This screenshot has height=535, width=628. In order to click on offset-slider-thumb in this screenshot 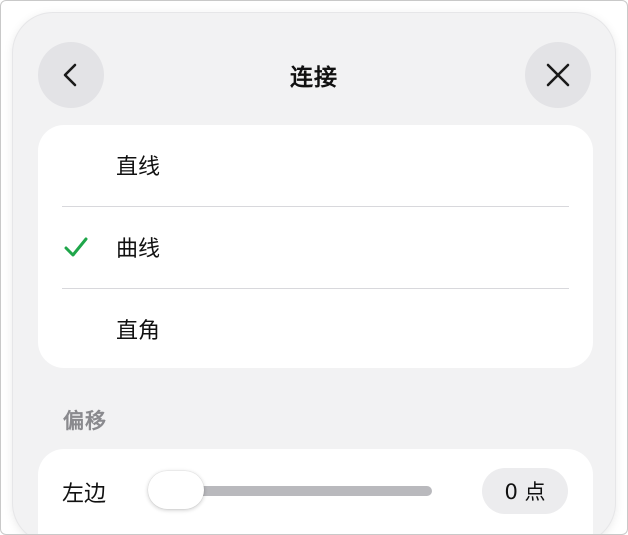, I will do `click(176, 490)`.